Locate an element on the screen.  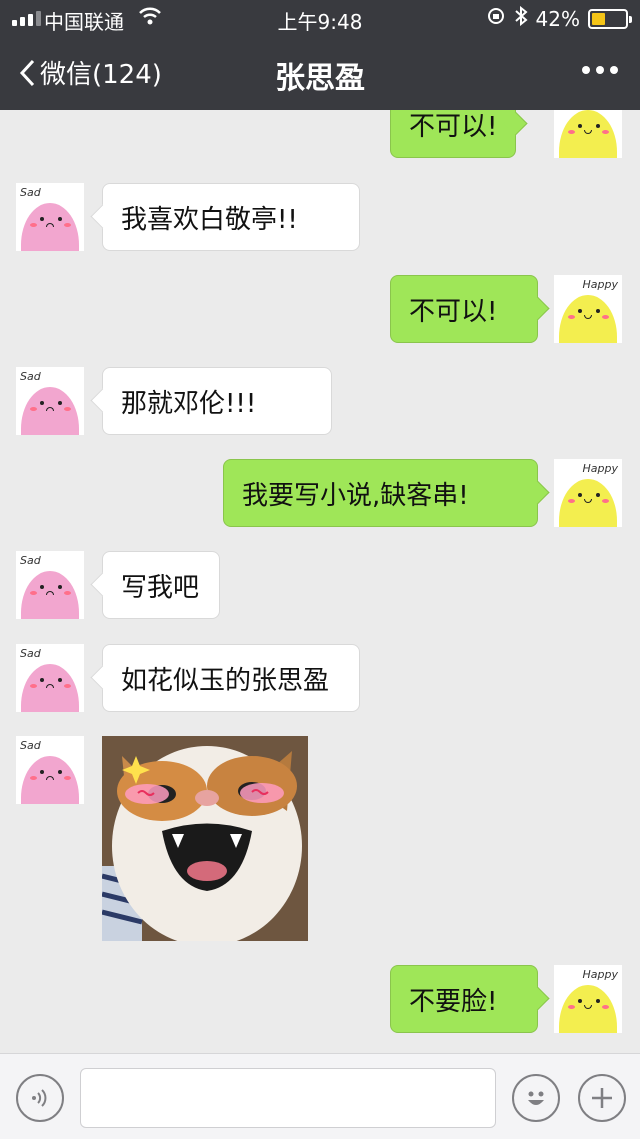
message-bubble-contact: 那就邓伦!!! is located at coordinates (217, 401).